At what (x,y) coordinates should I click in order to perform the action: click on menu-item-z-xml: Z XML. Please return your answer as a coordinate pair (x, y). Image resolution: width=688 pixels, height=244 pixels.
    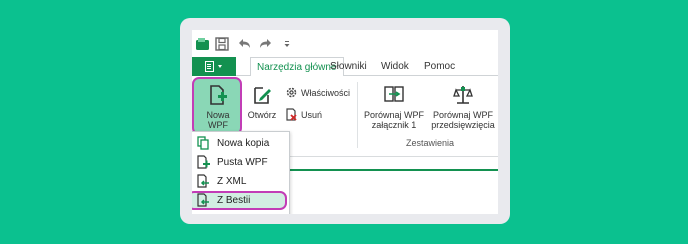
    Looking at the image, I should click on (240, 181).